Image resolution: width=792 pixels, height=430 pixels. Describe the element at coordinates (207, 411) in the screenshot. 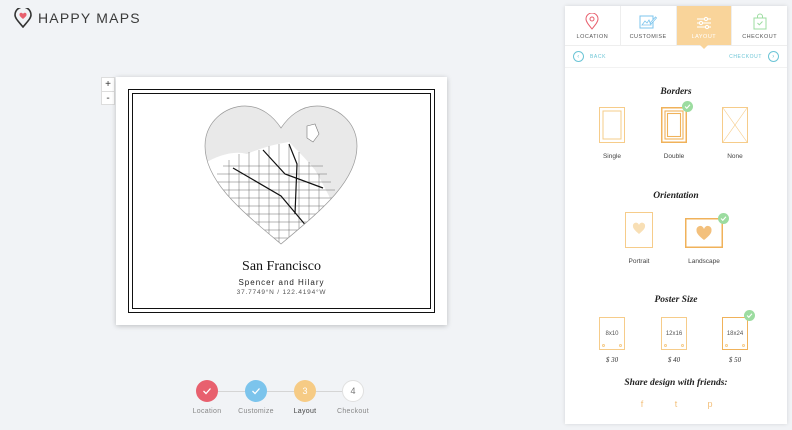

I see `step-location-label: Location` at that location.